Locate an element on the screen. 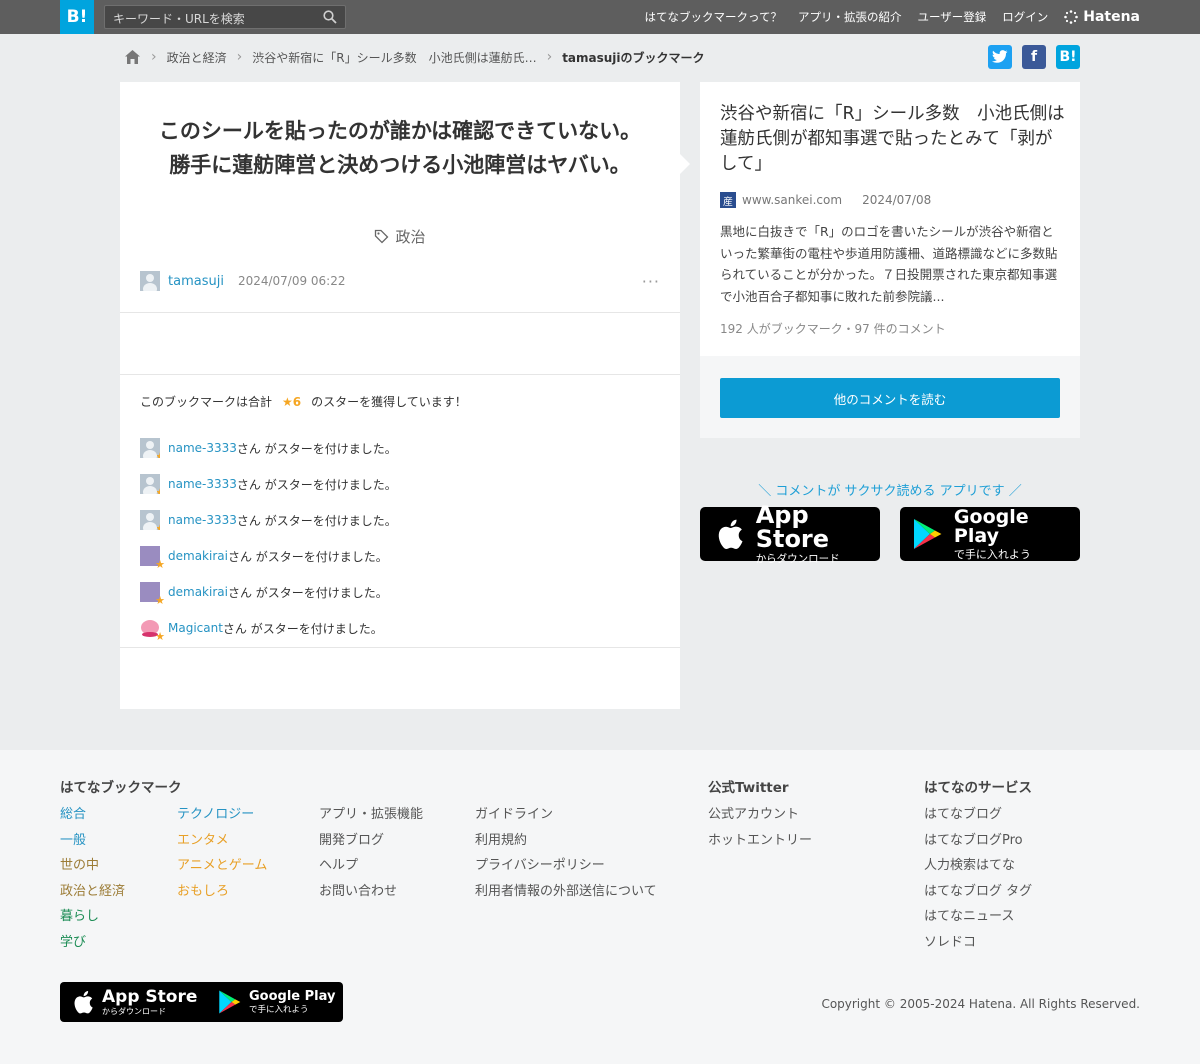  bookmark-date: 2024/07/09 06:22 is located at coordinates (292, 281).